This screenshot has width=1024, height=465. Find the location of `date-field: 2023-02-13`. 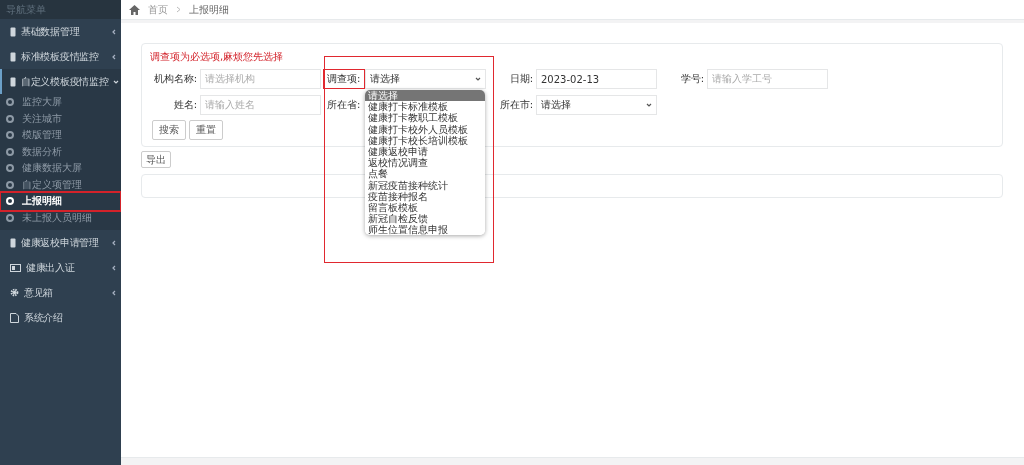

date-field: 2023-02-13 is located at coordinates (596, 79).